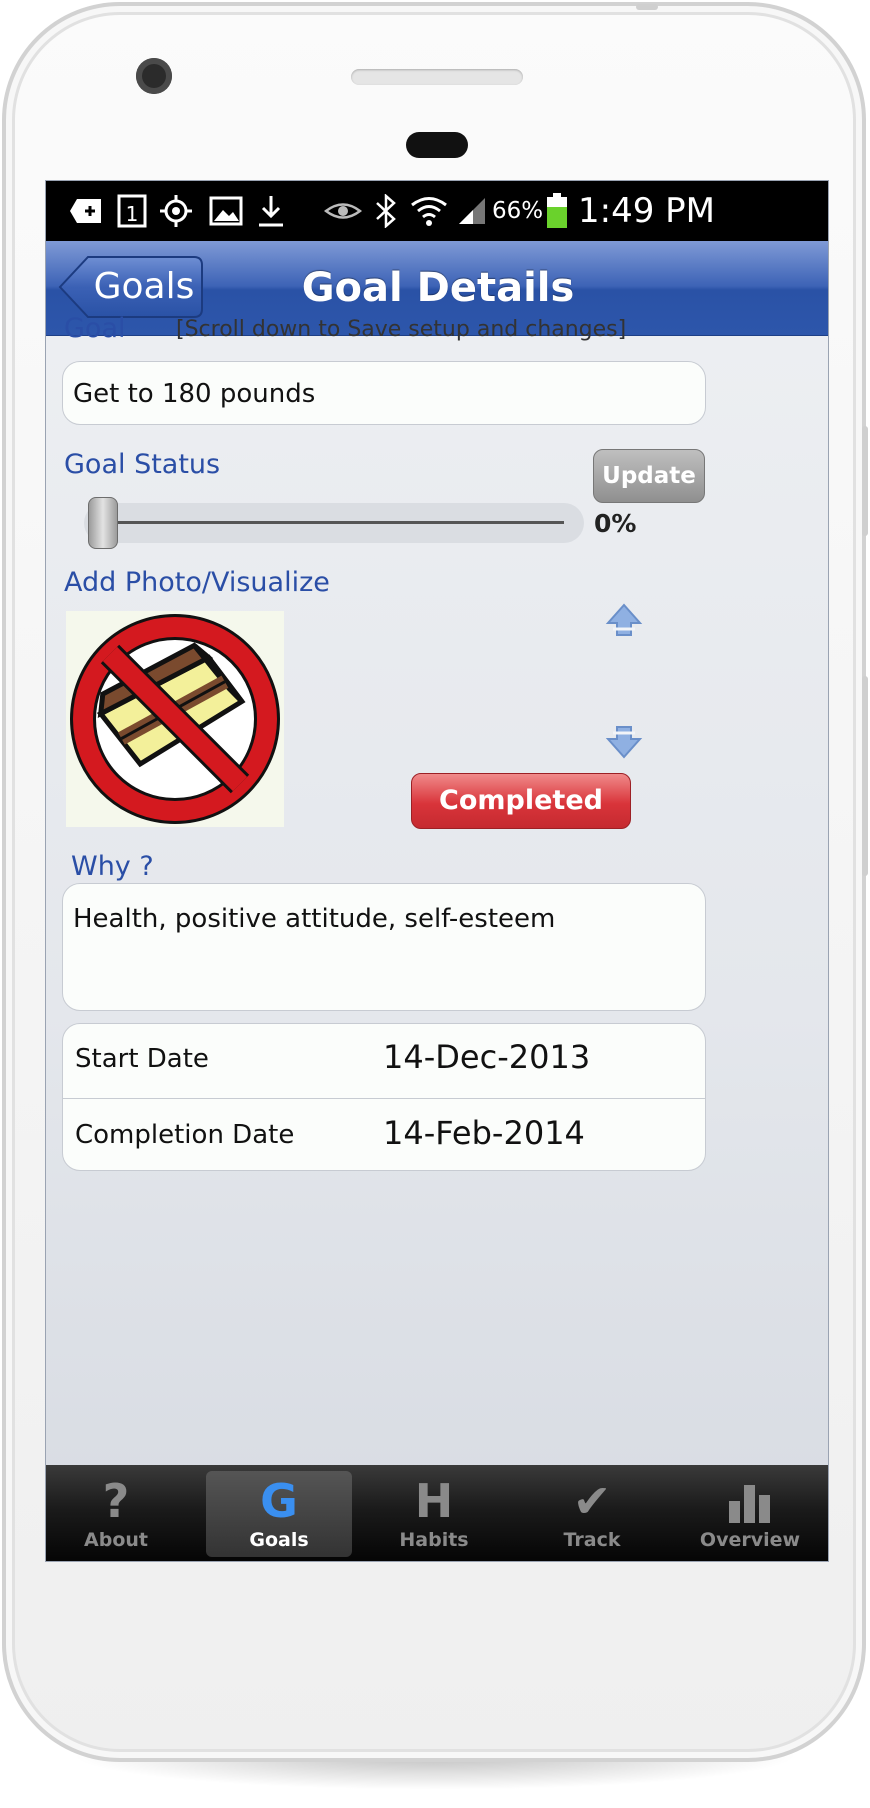 The image size is (870, 1808). What do you see at coordinates (647, 7) in the screenshot?
I see `top-button` at bounding box center [647, 7].